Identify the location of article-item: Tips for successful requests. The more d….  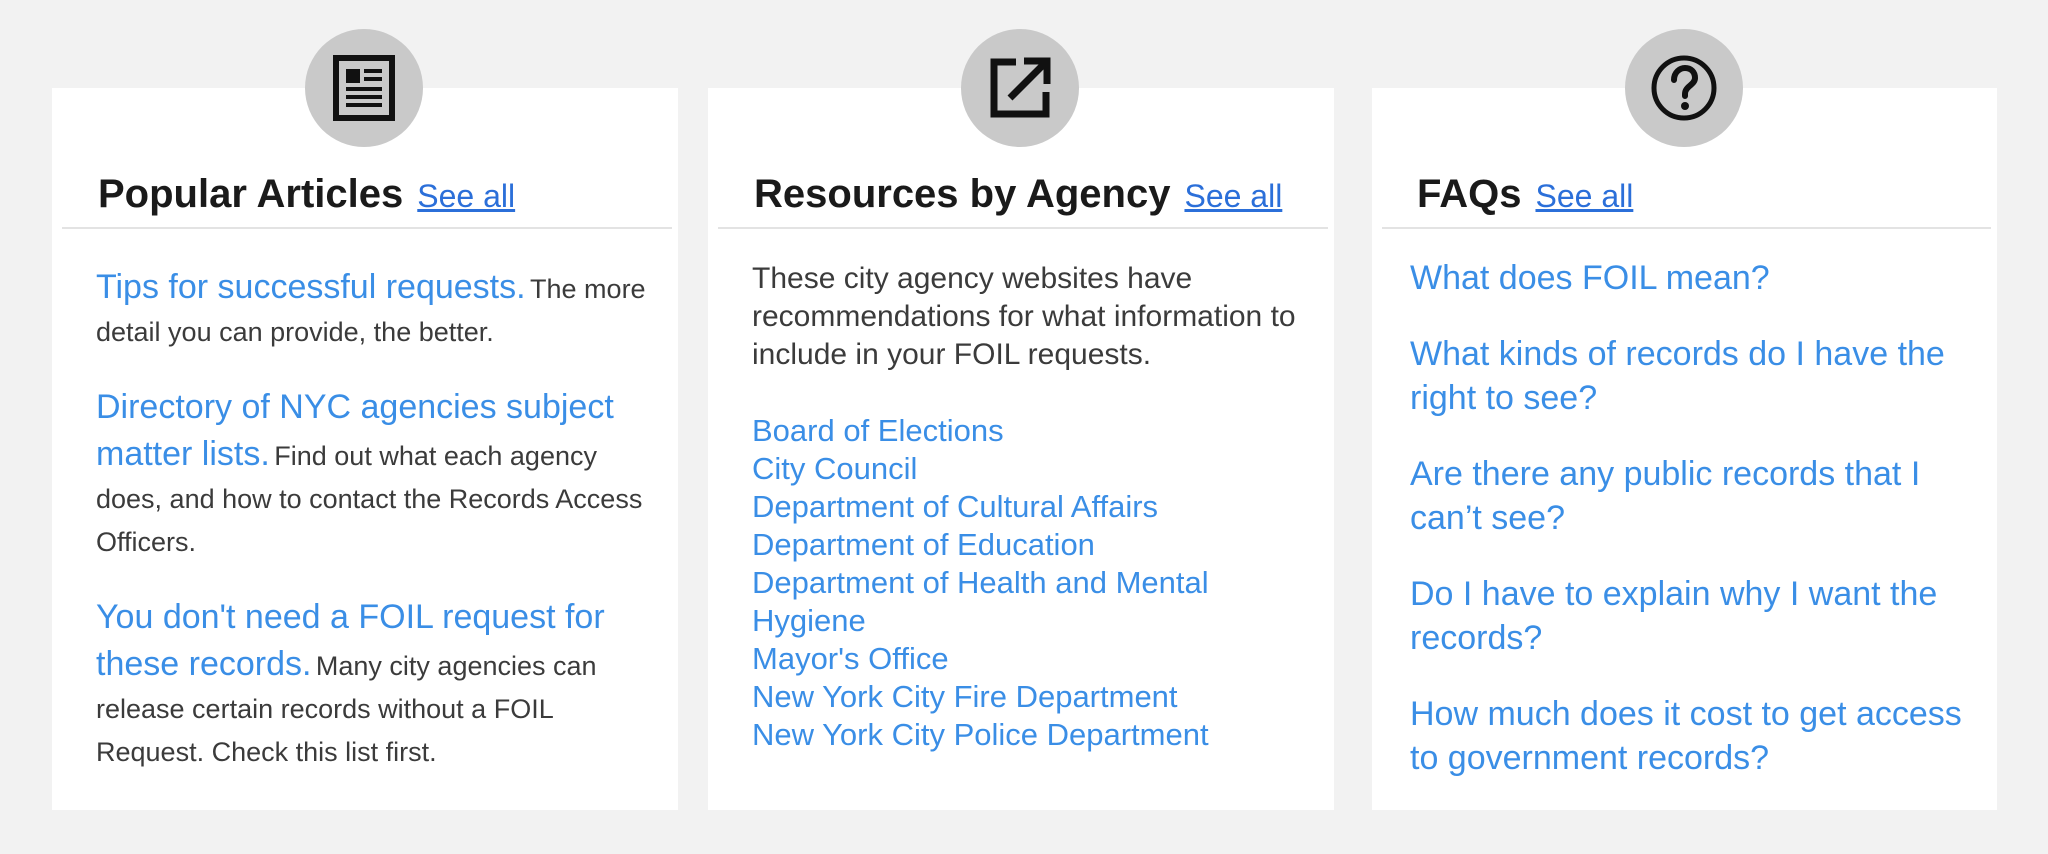
(379, 311).